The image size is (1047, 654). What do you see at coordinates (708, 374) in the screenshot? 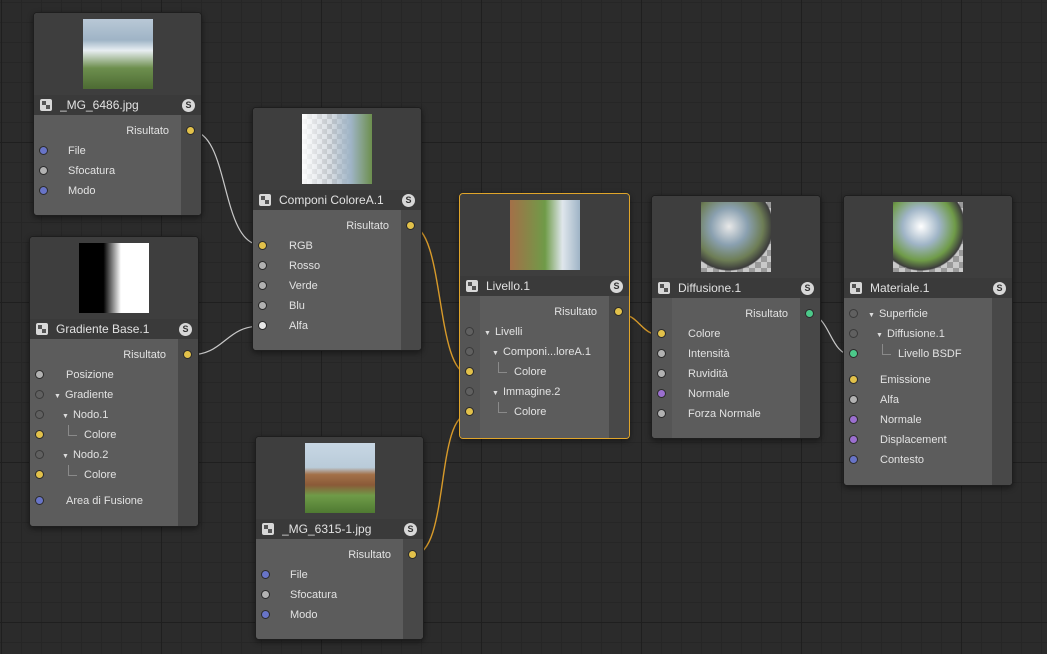
I see `port-label: Ruvidità` at bounding box center [708, 374].